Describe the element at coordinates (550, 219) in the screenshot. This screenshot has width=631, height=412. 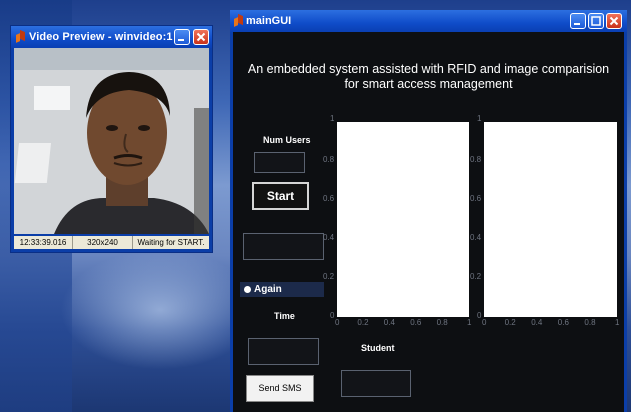
I see `plot-axes-right` at that location.